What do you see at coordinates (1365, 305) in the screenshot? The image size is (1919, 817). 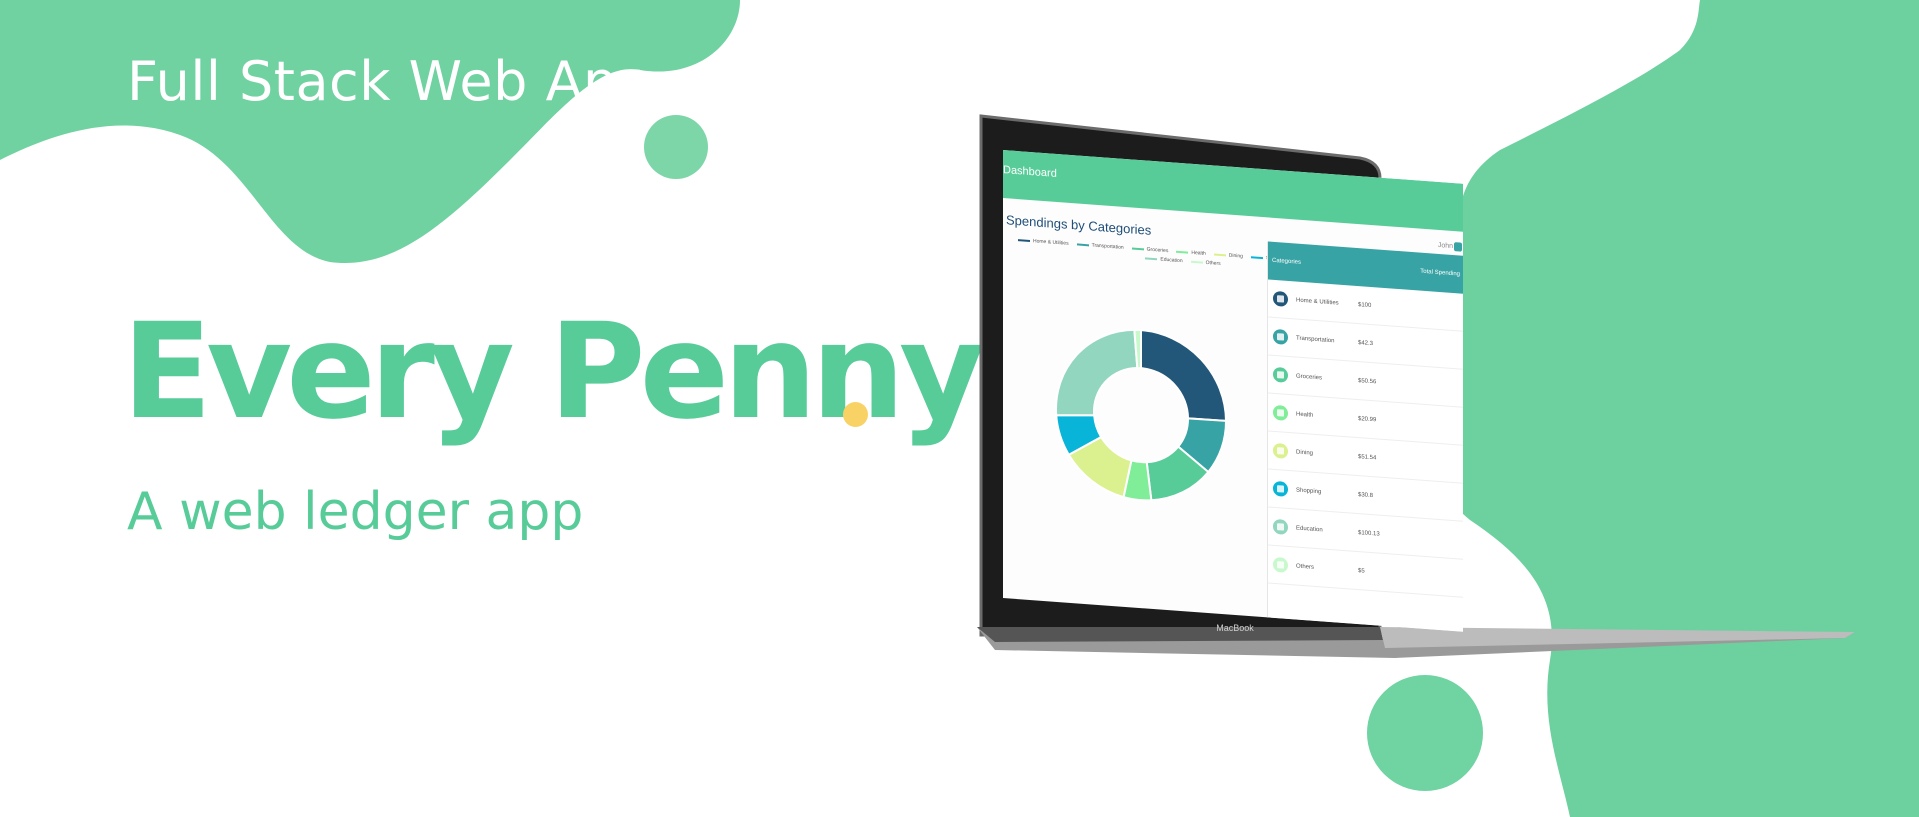 I see `row-amount: $100` at bounding box center [1365, 305].